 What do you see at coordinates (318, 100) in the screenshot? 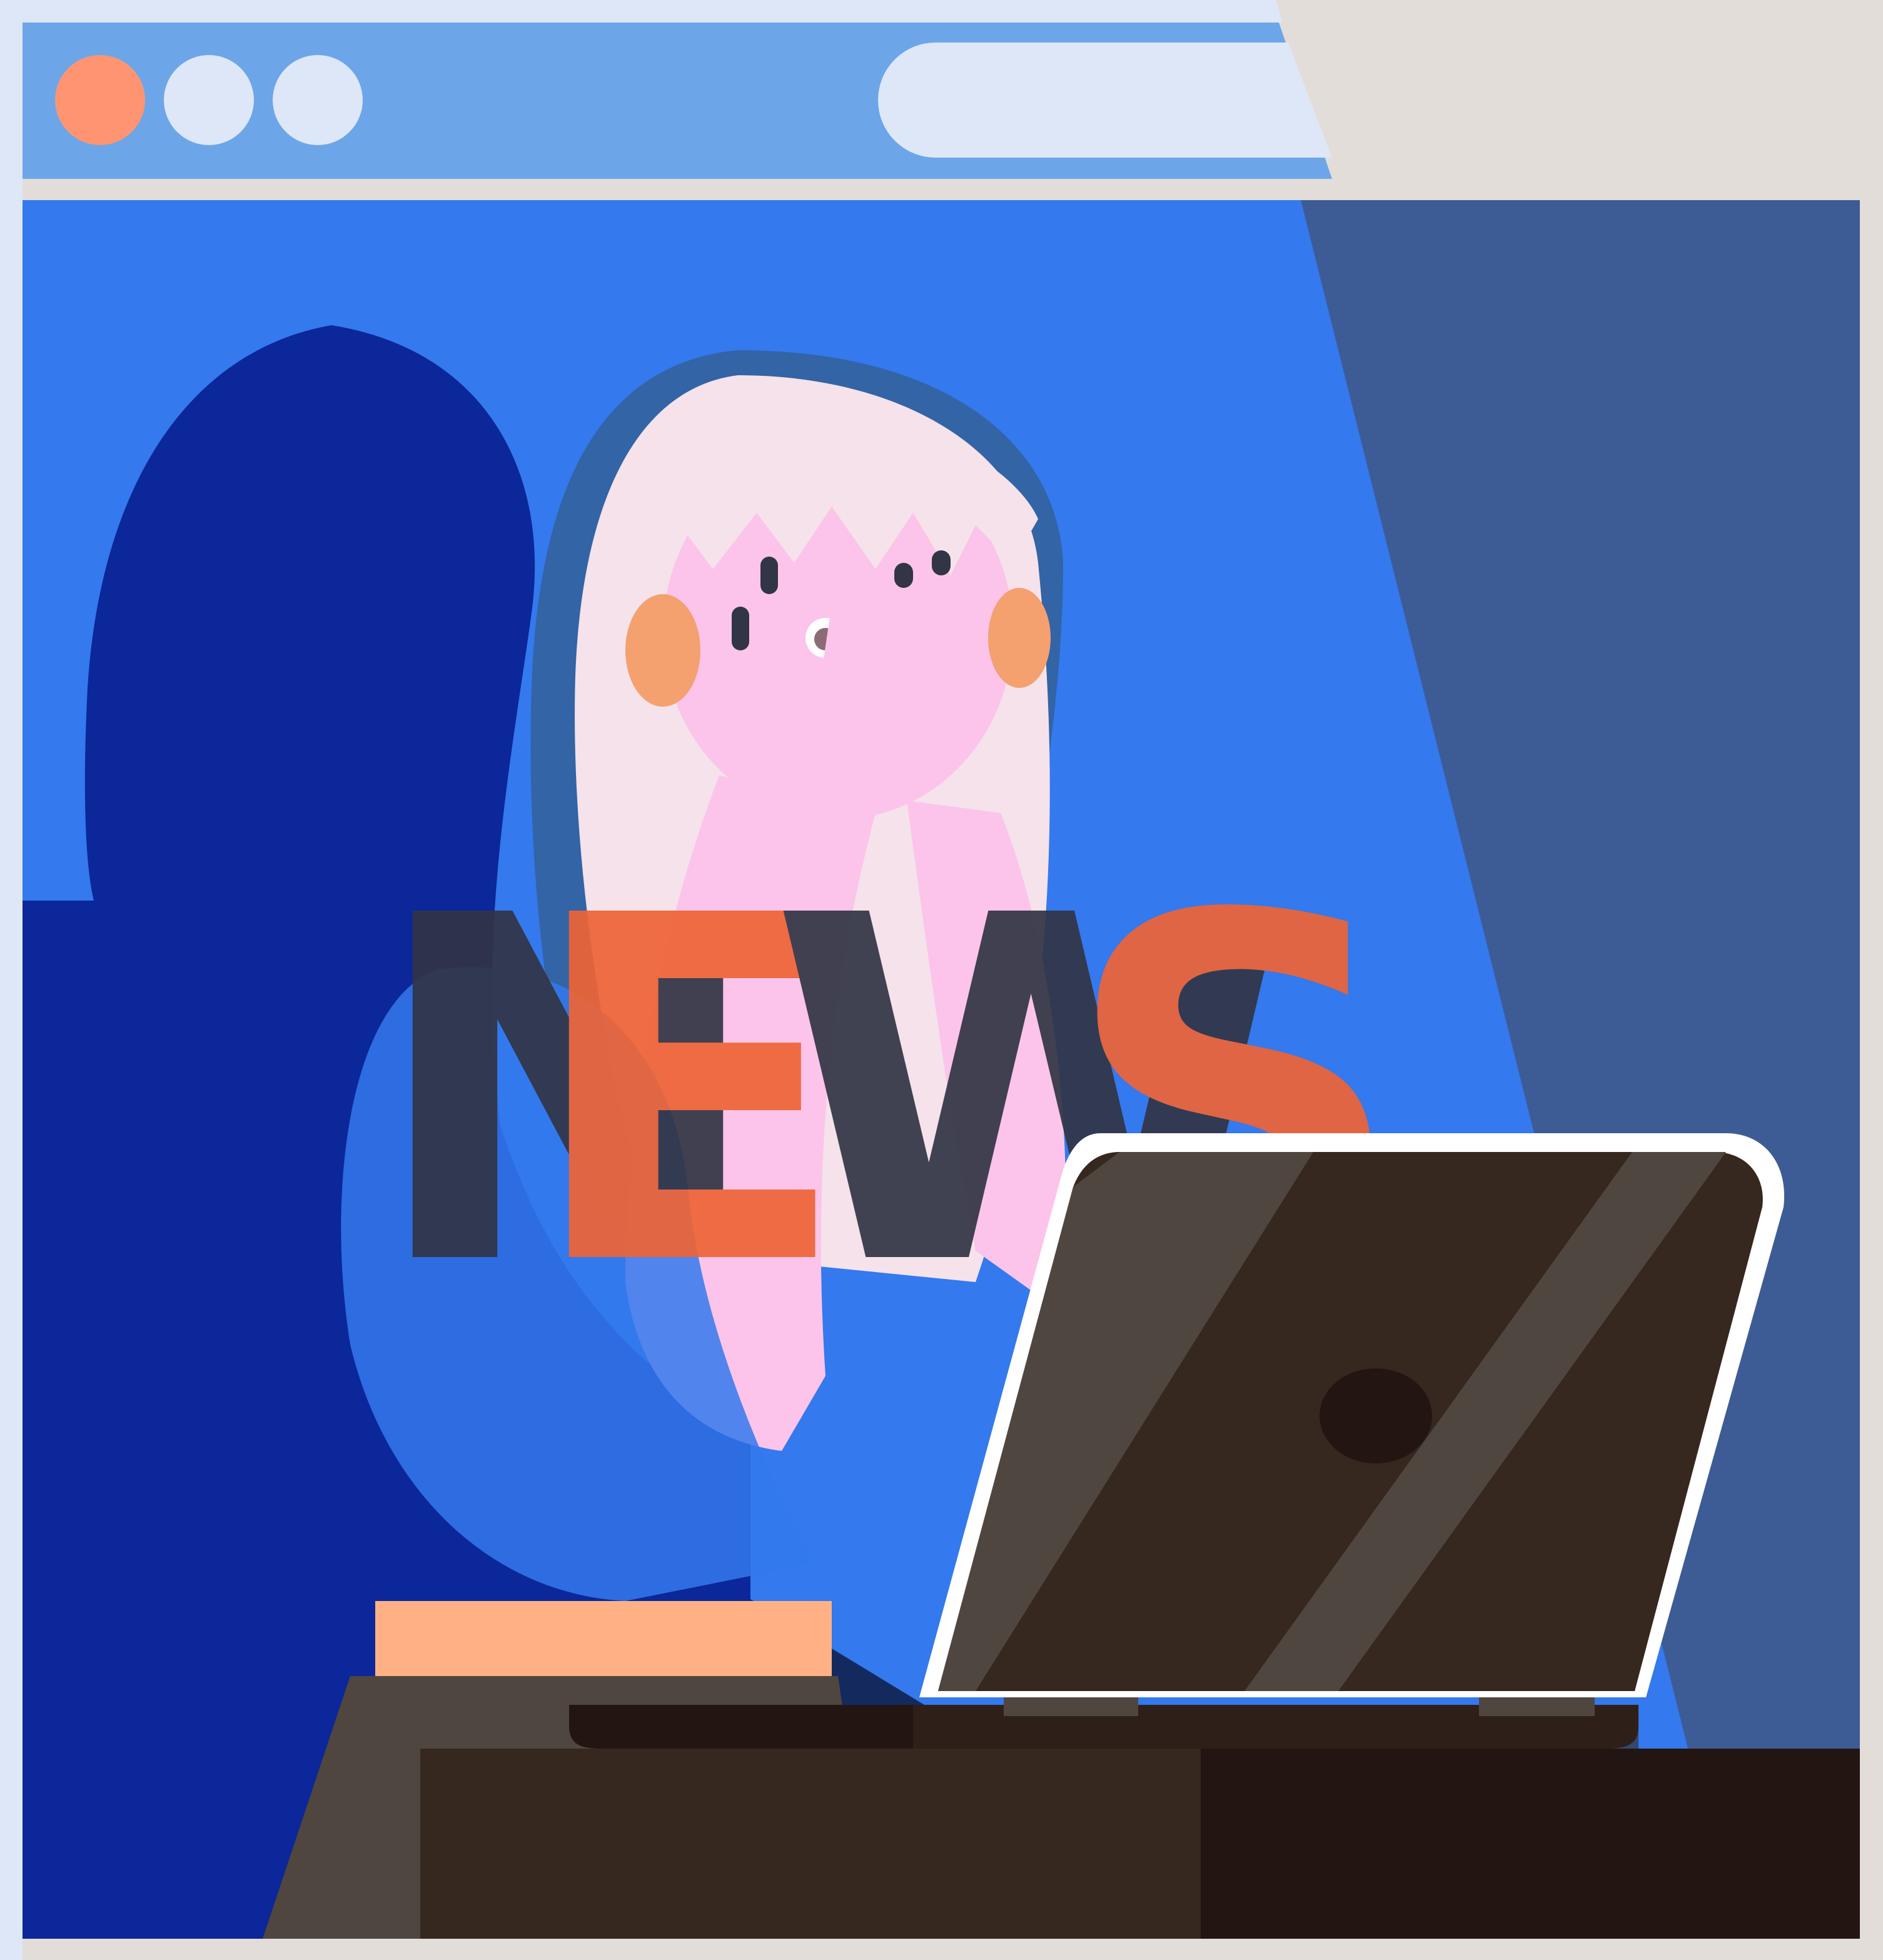
I see `maximize-button` at bounding box center [318, 100].